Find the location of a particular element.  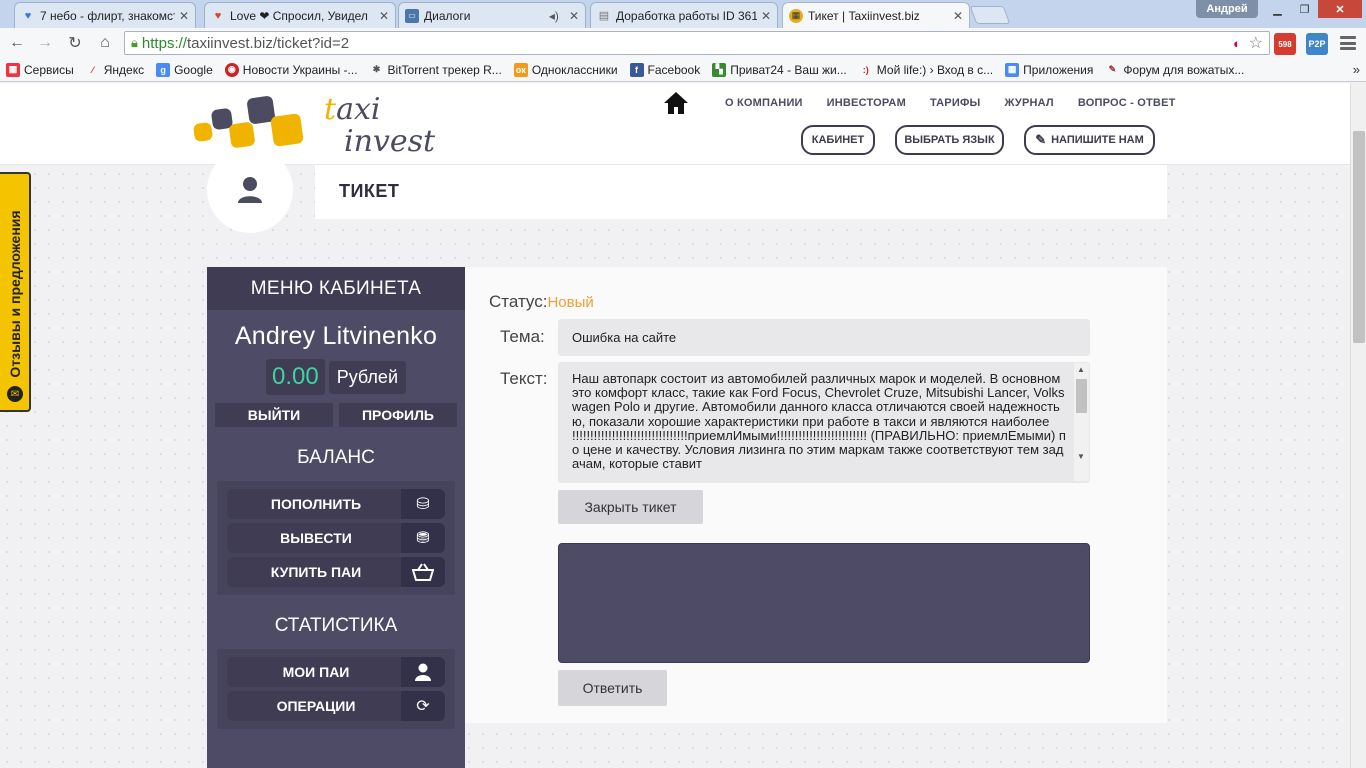

maximize-button: ❐ is located at coordinates (1304, 9).